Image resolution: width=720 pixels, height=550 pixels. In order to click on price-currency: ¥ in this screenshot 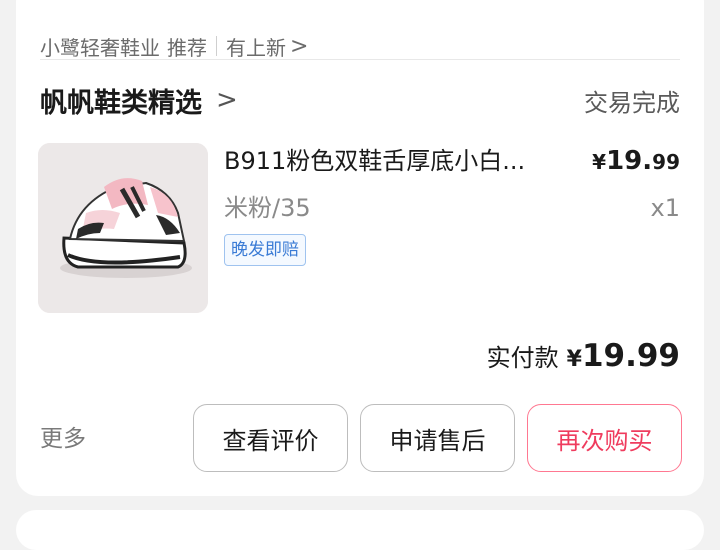, I will do `click(599, 162)`.